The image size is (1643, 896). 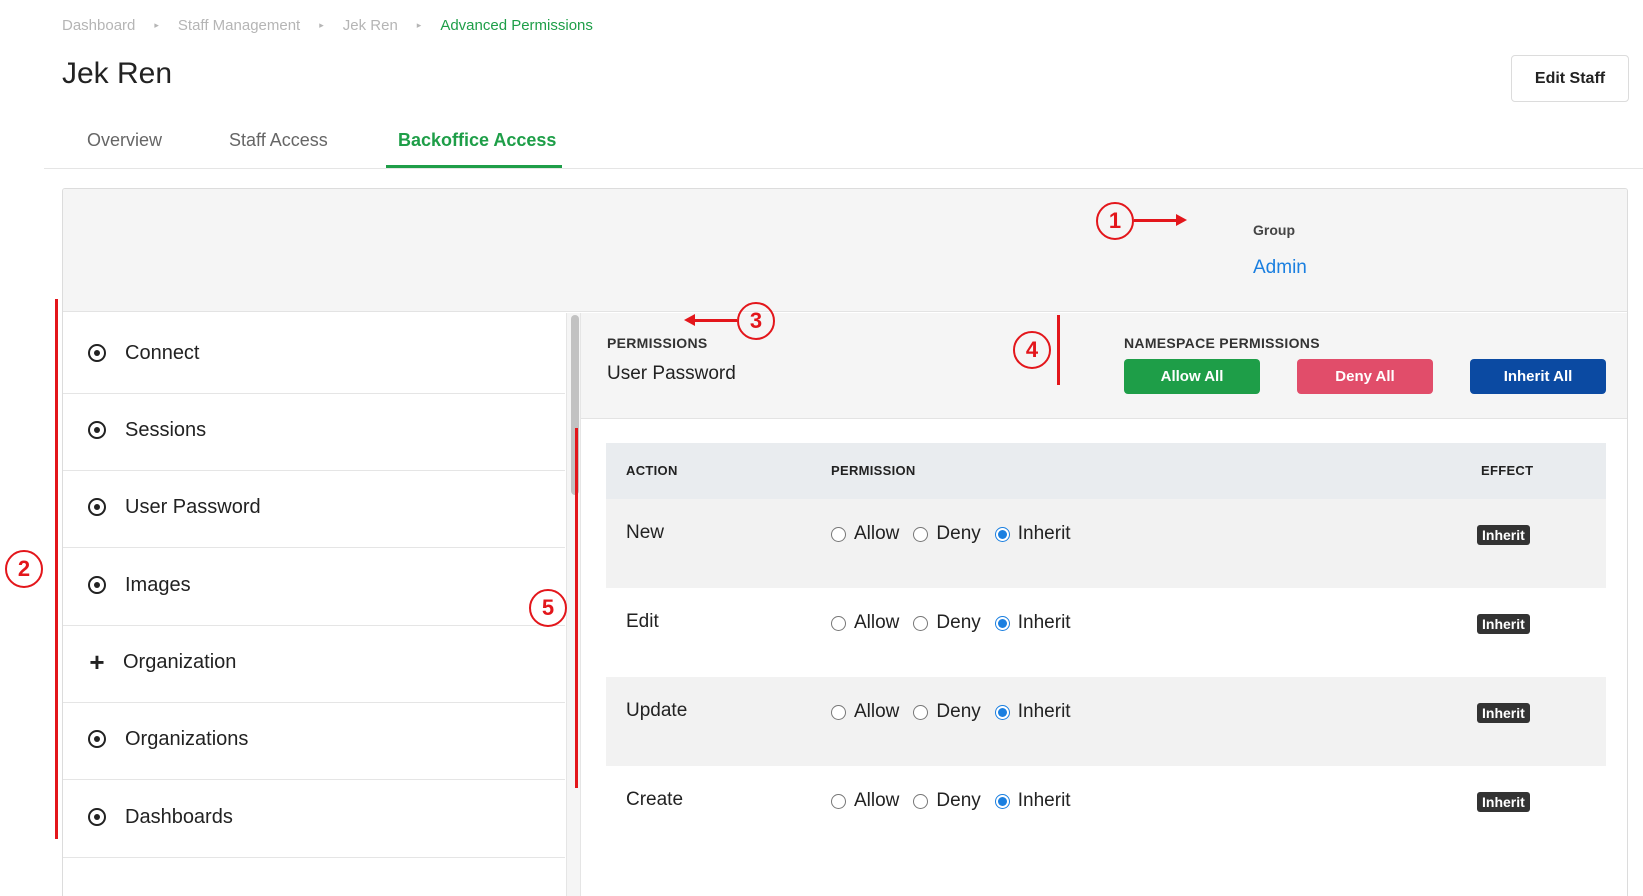 I want to click on tab-backoffice-access: Backoffice Access, so click(x=477, y=140).